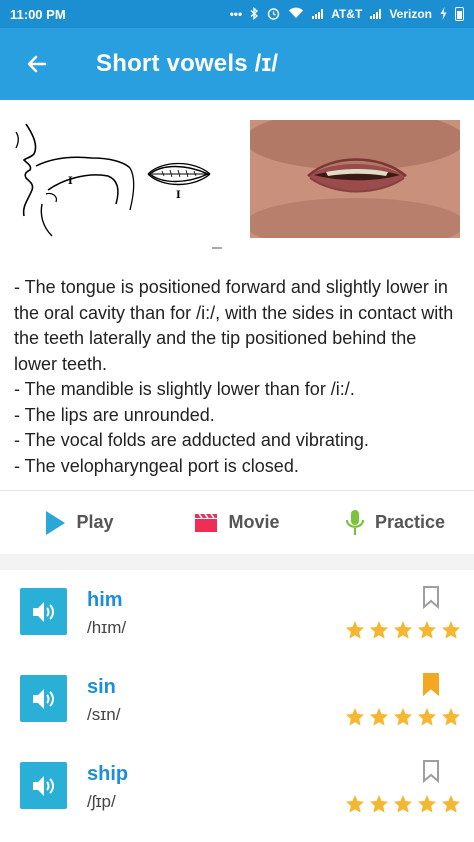 The height and width of the screenshot is (842, 474). What do you see at coordinates (254, 522) in the screenshot?
I see `movie-label: Movie` at bounding box center [254, 522].